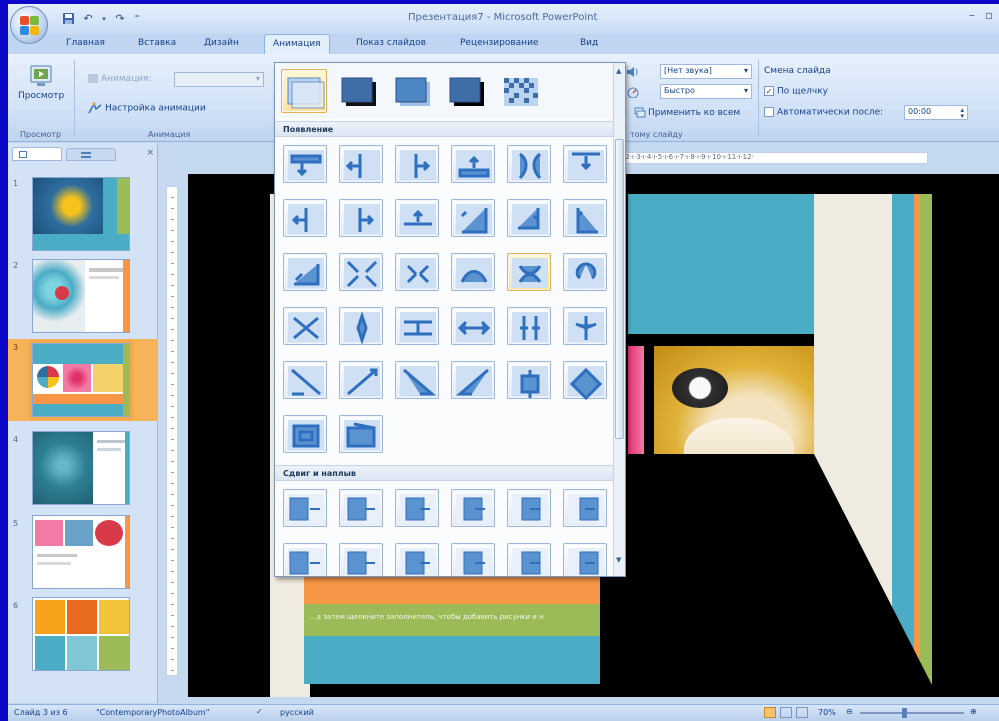 Image resolution: width=999 pixels, height=721 pixels. I want to click on preview-button: Просмотр, so click(41, 89).